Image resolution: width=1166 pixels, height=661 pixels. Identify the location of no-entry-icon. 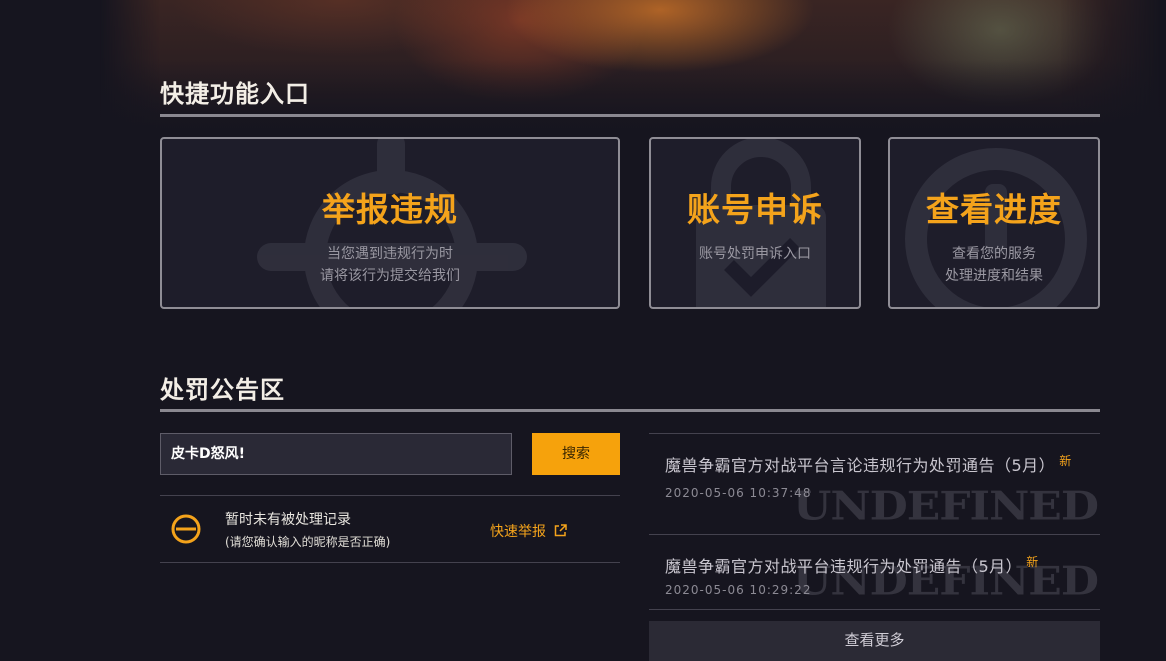
(186, 529).